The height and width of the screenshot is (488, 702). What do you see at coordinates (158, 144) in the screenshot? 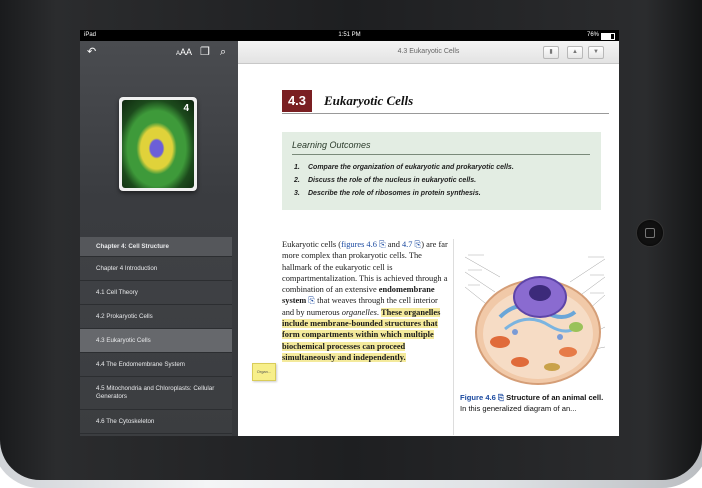
I see `book-cover: 4` at bounding box center [158, 144].